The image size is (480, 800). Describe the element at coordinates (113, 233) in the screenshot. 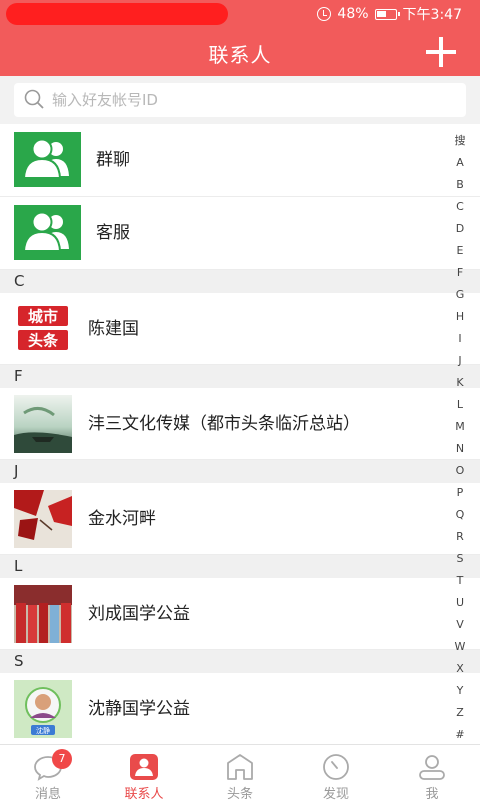

I see `contact-name: 客服` at that location.